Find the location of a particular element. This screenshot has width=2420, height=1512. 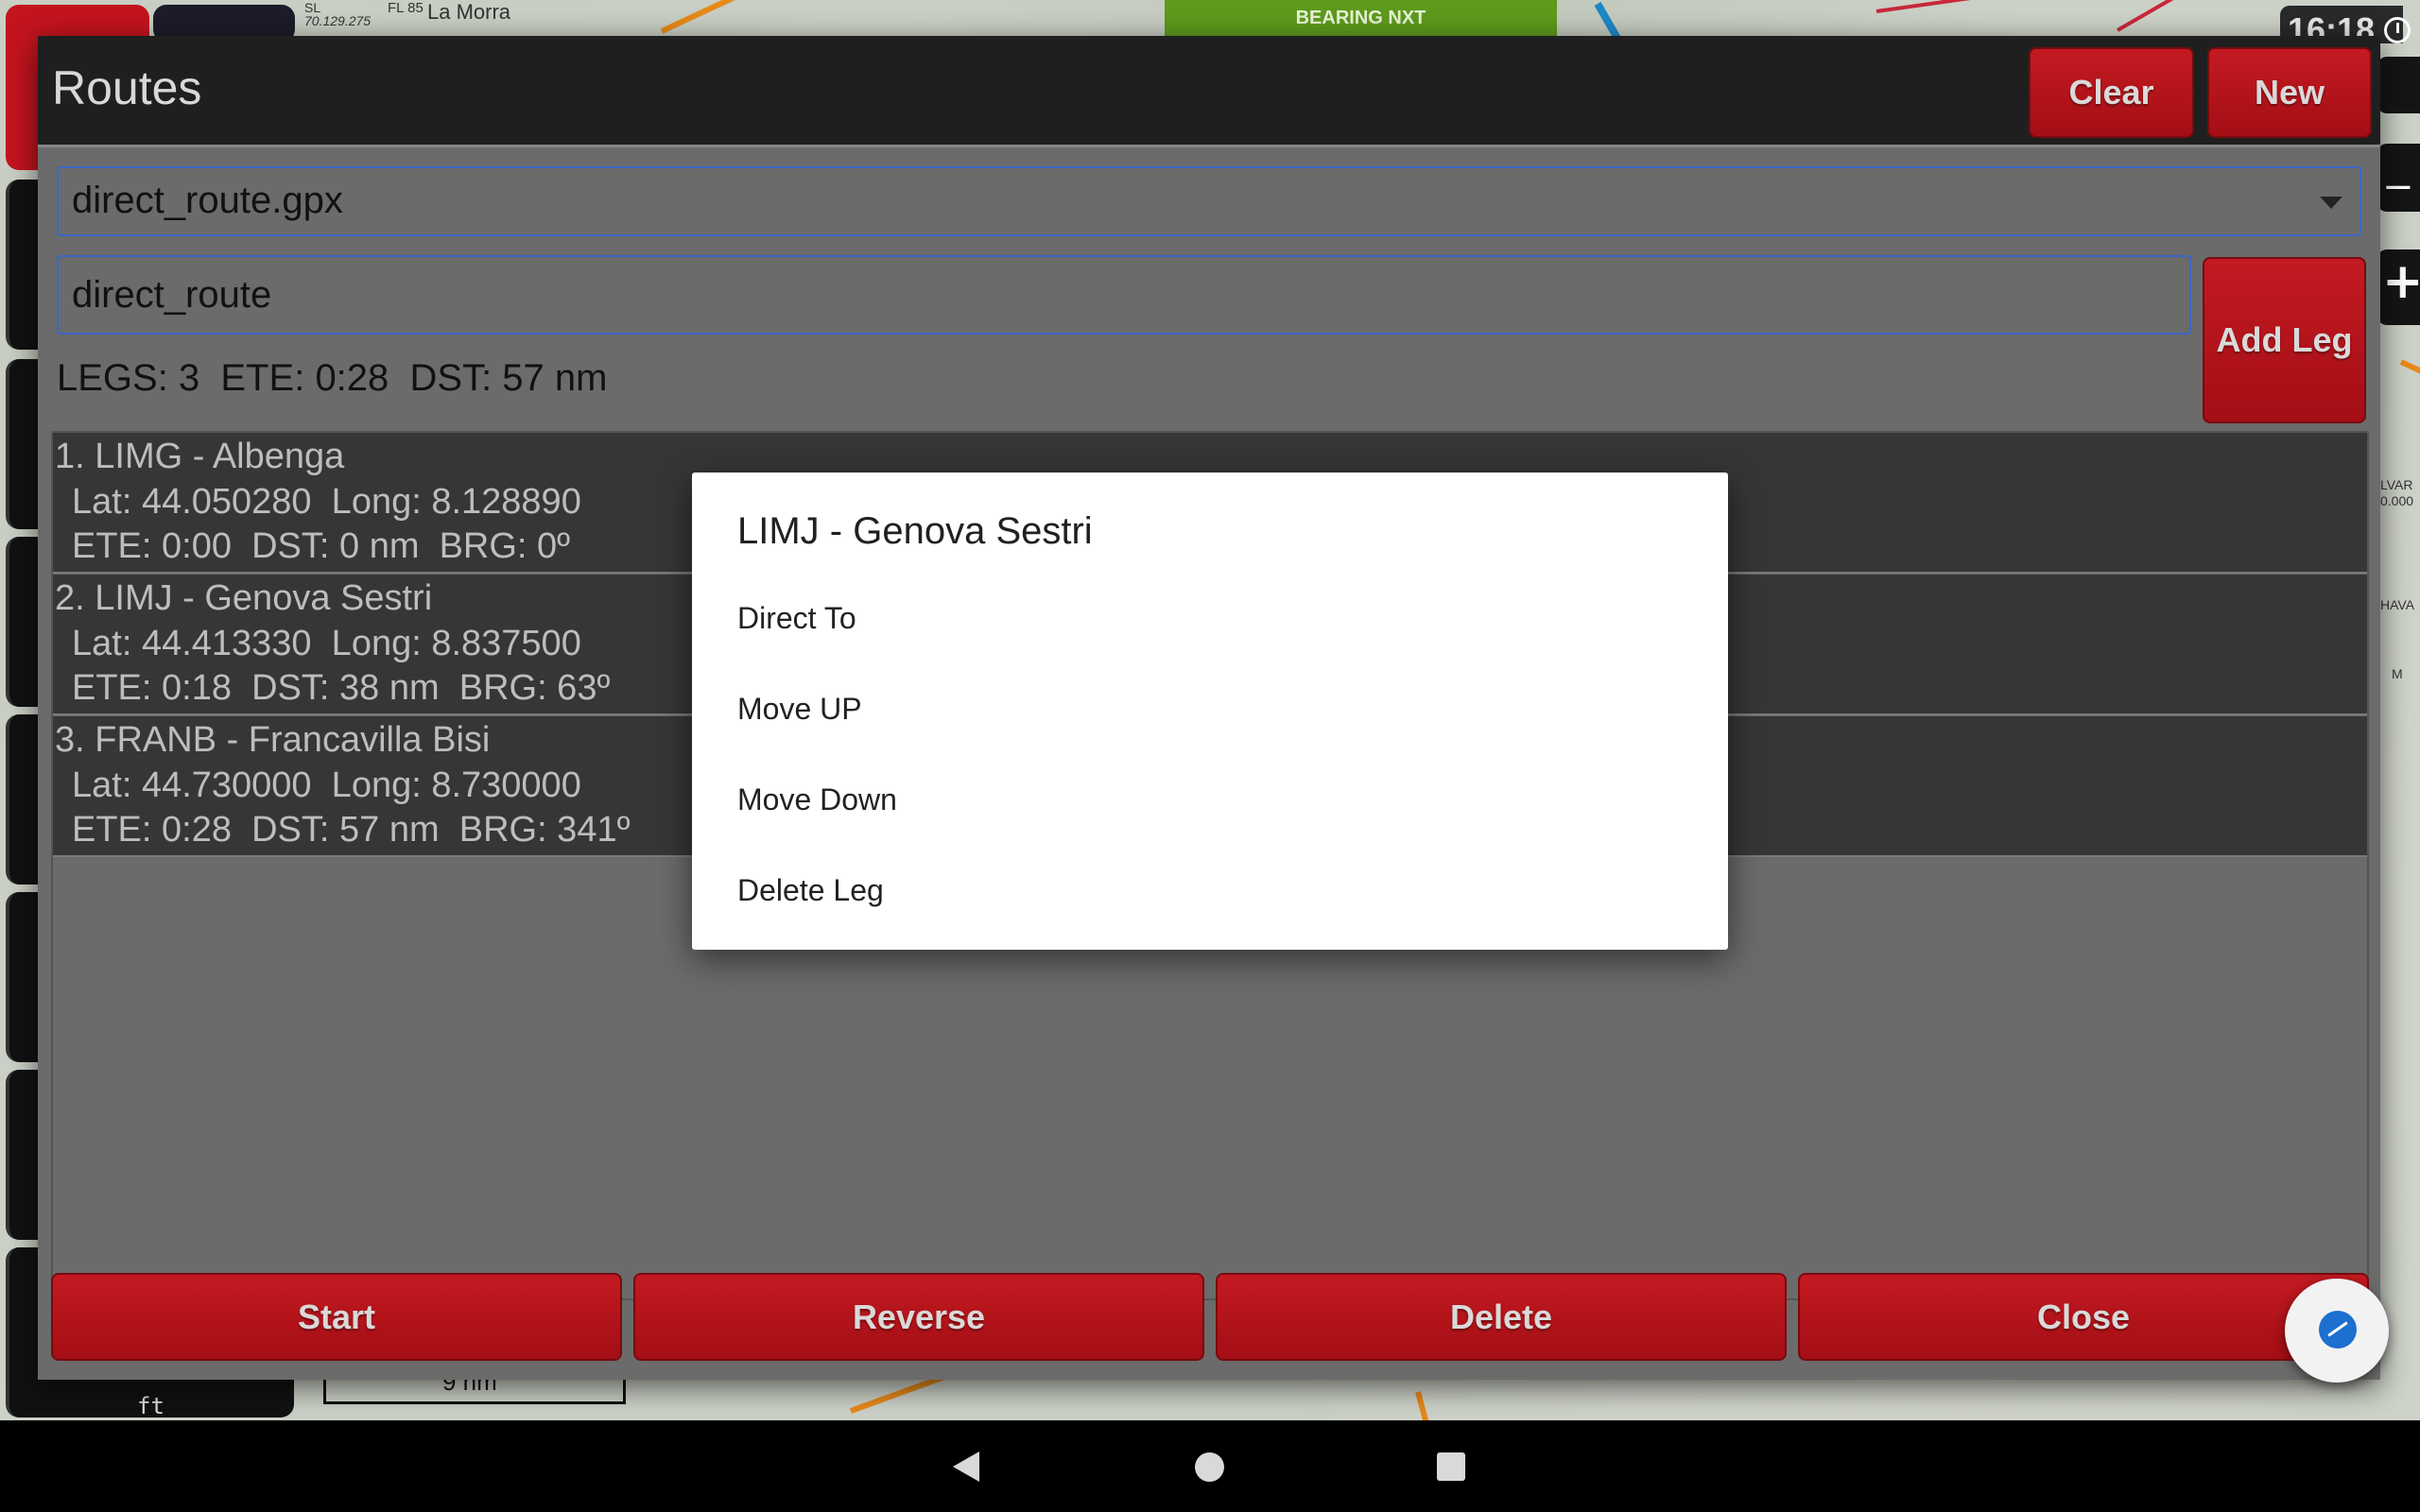

recents-icon is located at coordinates (1451, 1466).